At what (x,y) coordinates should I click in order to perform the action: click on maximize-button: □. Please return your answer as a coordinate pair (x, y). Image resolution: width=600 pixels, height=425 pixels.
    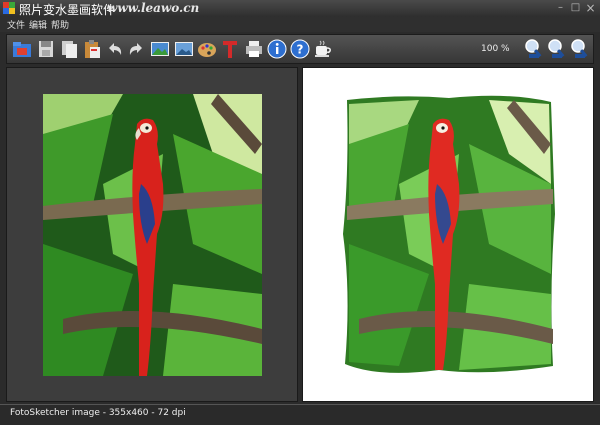
    Looking at the image, I should click on (575, 8).